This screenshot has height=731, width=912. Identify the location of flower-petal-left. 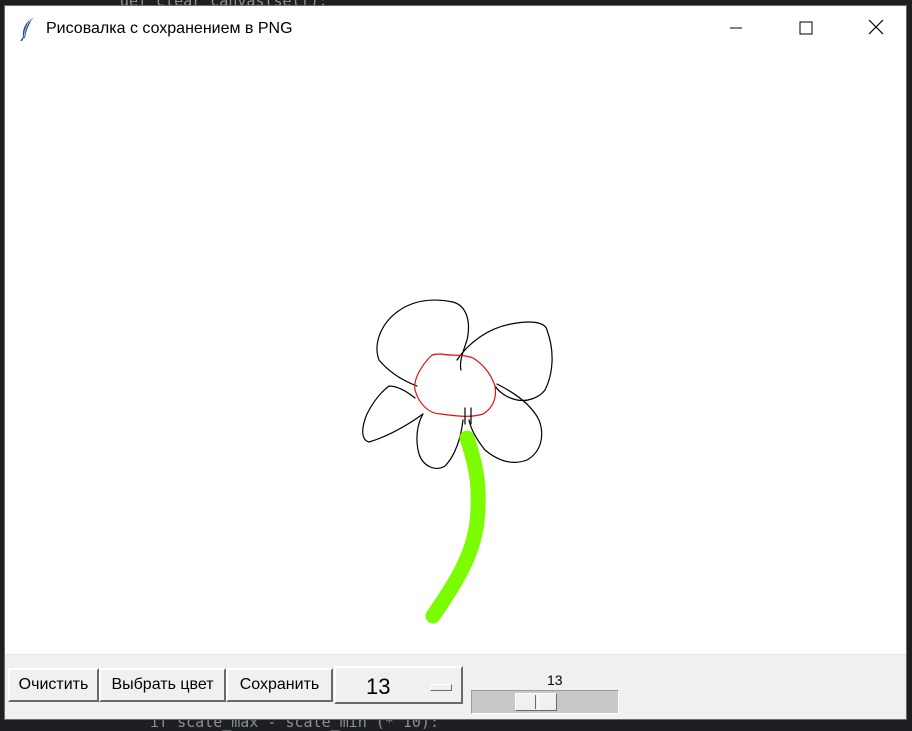
(393, 414).